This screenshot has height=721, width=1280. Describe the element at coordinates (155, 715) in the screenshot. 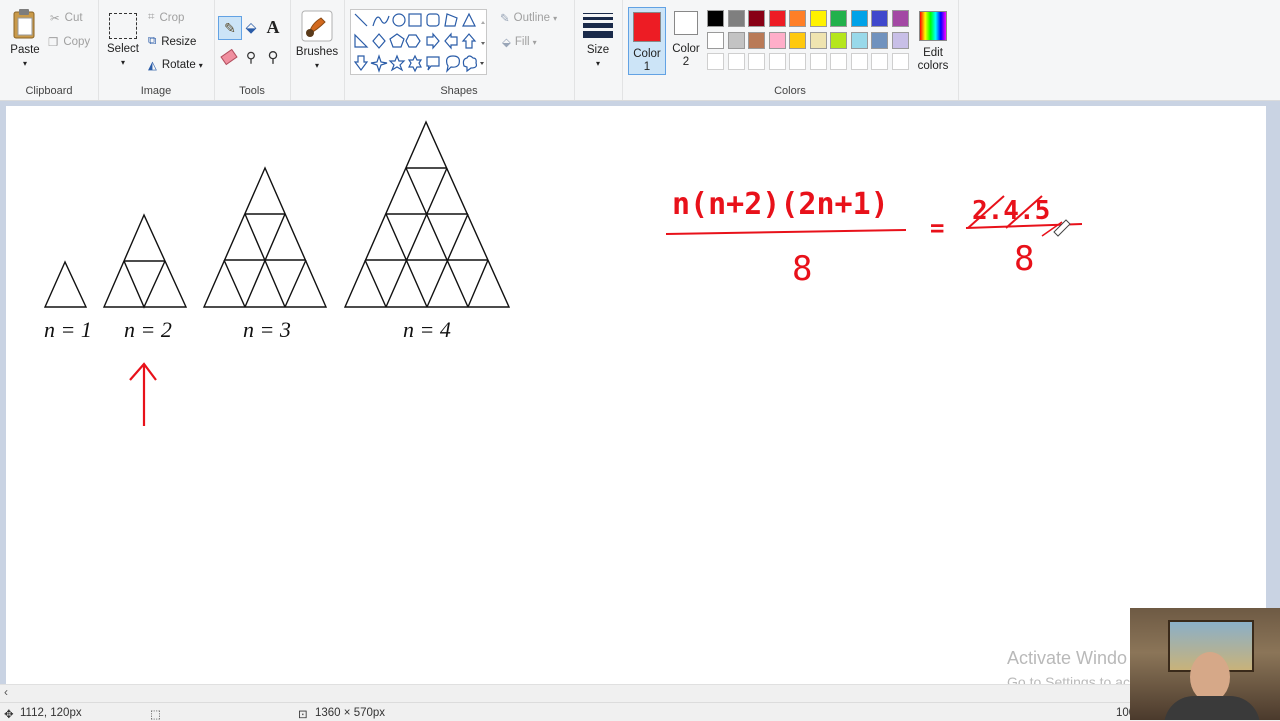

I see `selection-size-icon: ⬚` at that location.